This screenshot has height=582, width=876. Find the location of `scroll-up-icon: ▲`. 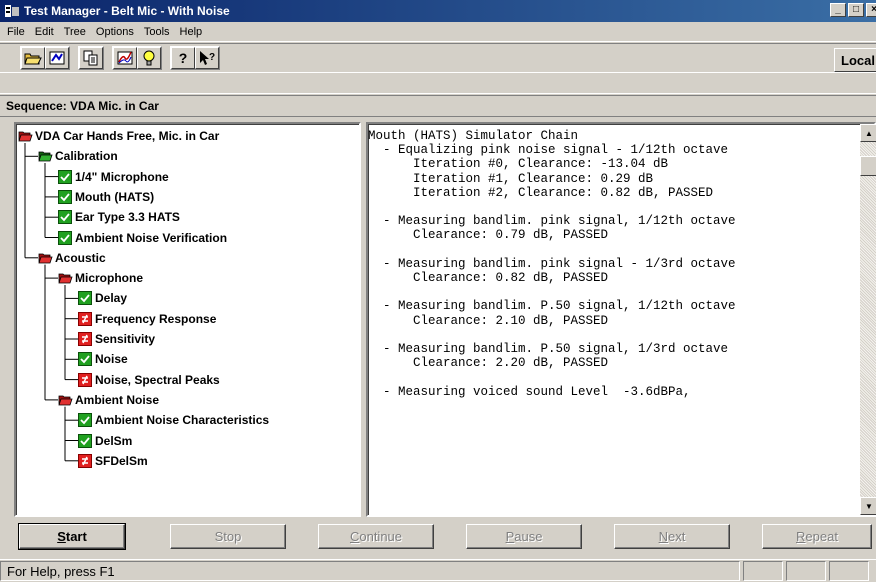

scroll-up-icon: ▲ is located at coordinates (868, 133).